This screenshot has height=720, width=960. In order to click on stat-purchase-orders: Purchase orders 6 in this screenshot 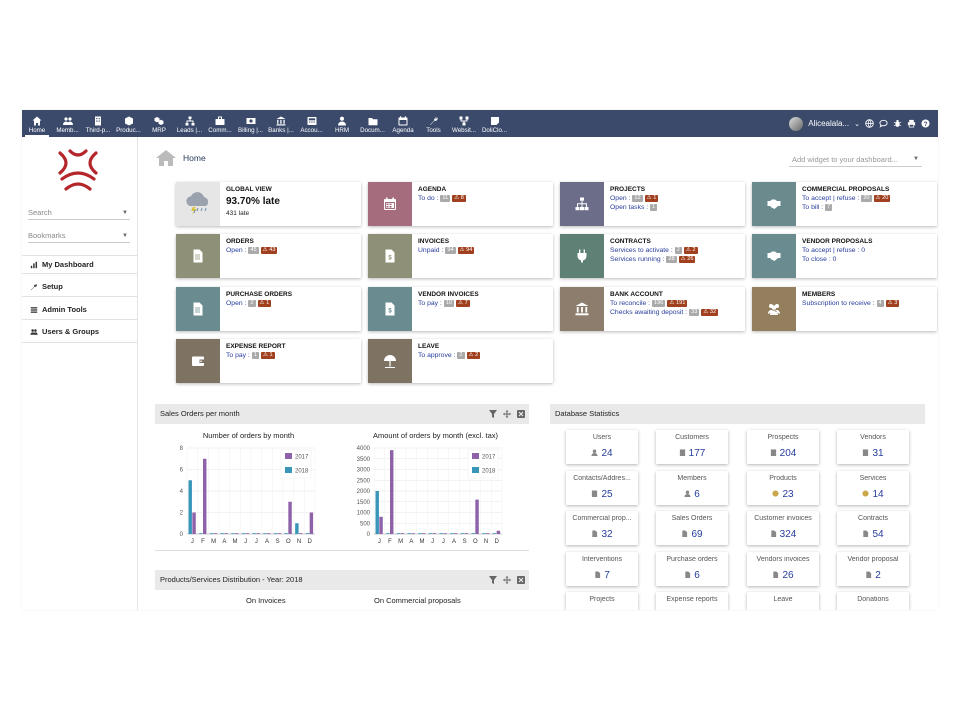, I will do `click(692, 569)`.